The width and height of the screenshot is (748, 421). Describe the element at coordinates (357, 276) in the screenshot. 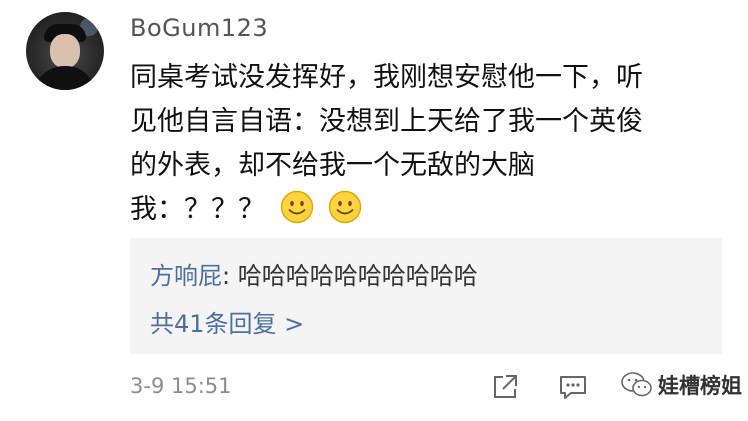

I see `reply-text: 哈哈哈哈哈哈哈哈哈哈` at that location.